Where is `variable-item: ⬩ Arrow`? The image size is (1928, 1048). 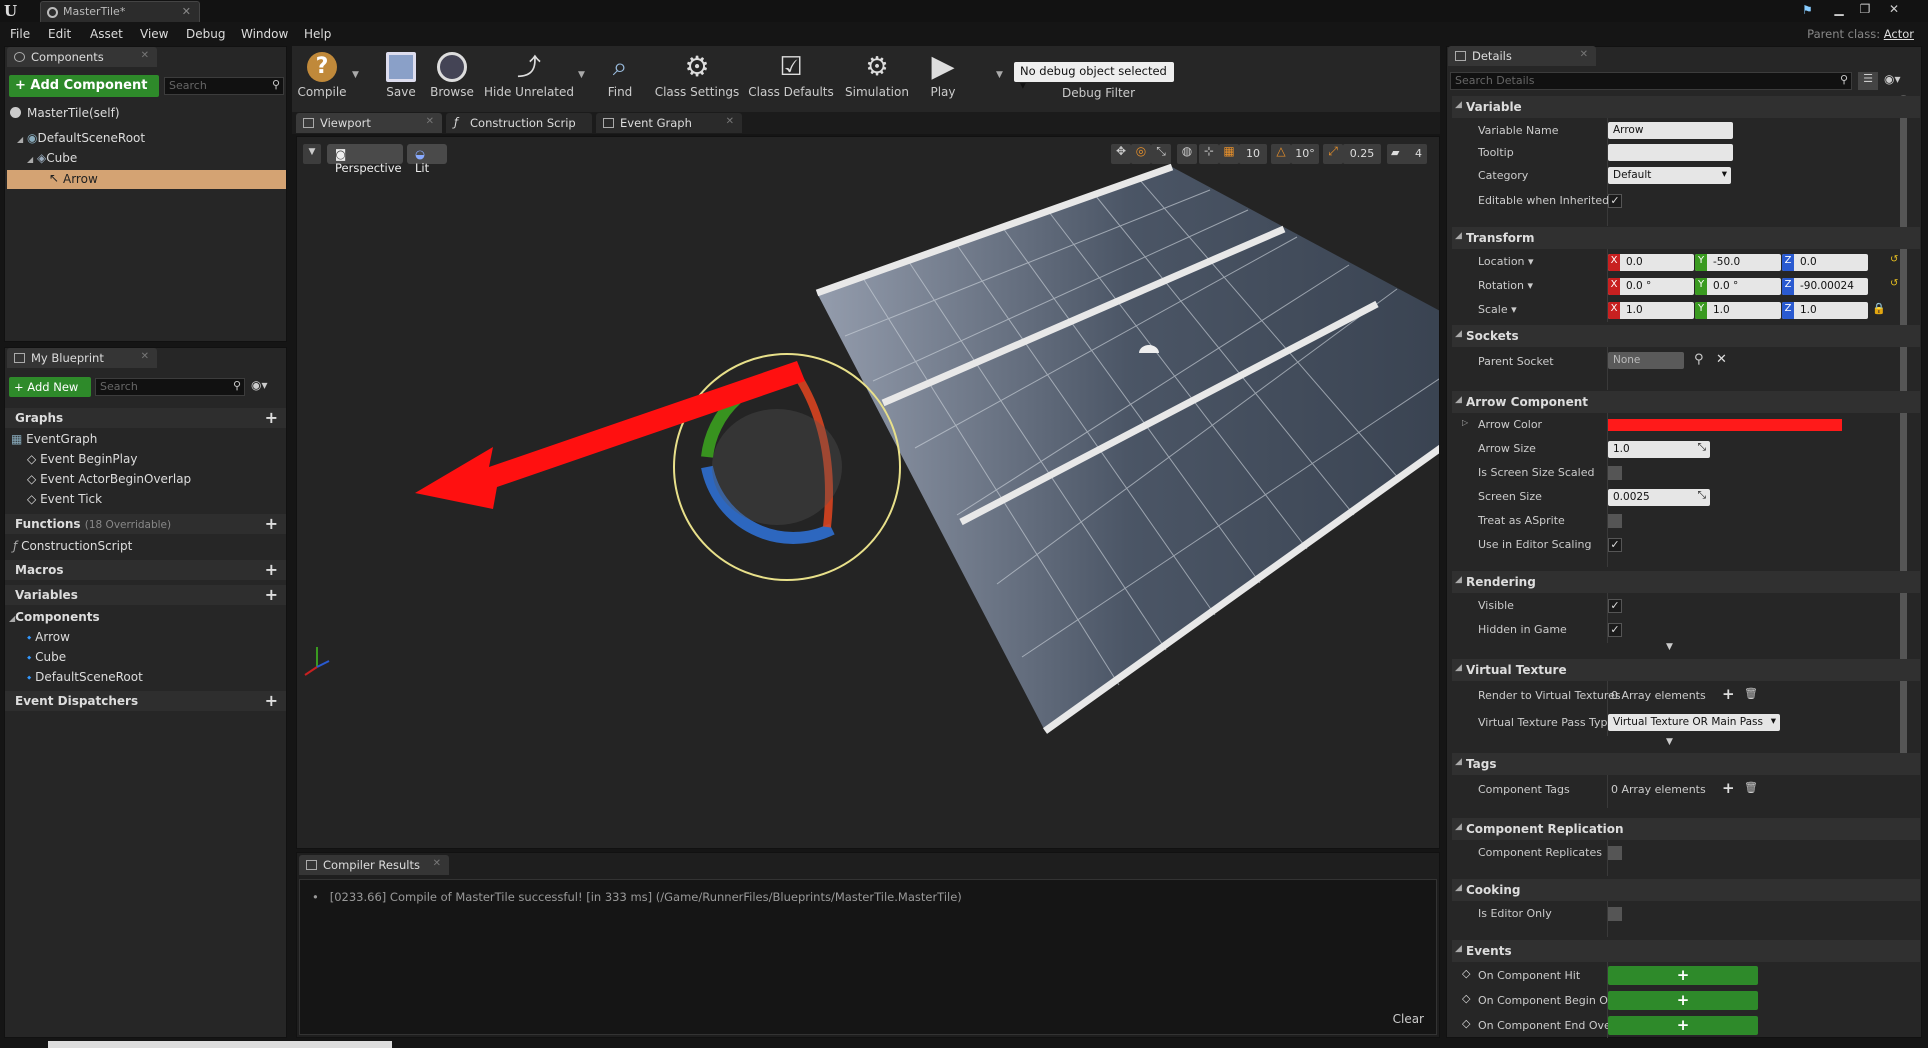 variable-item: ⬩ Arrow is located at coordinates (48, 637).